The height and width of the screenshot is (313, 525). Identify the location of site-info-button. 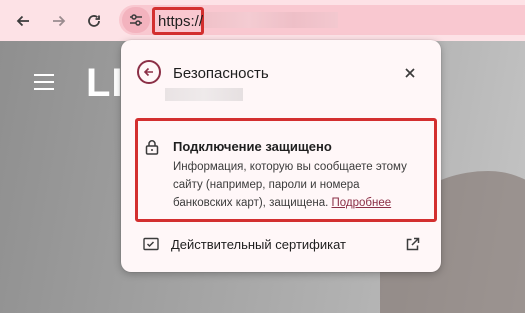
(136, 20).